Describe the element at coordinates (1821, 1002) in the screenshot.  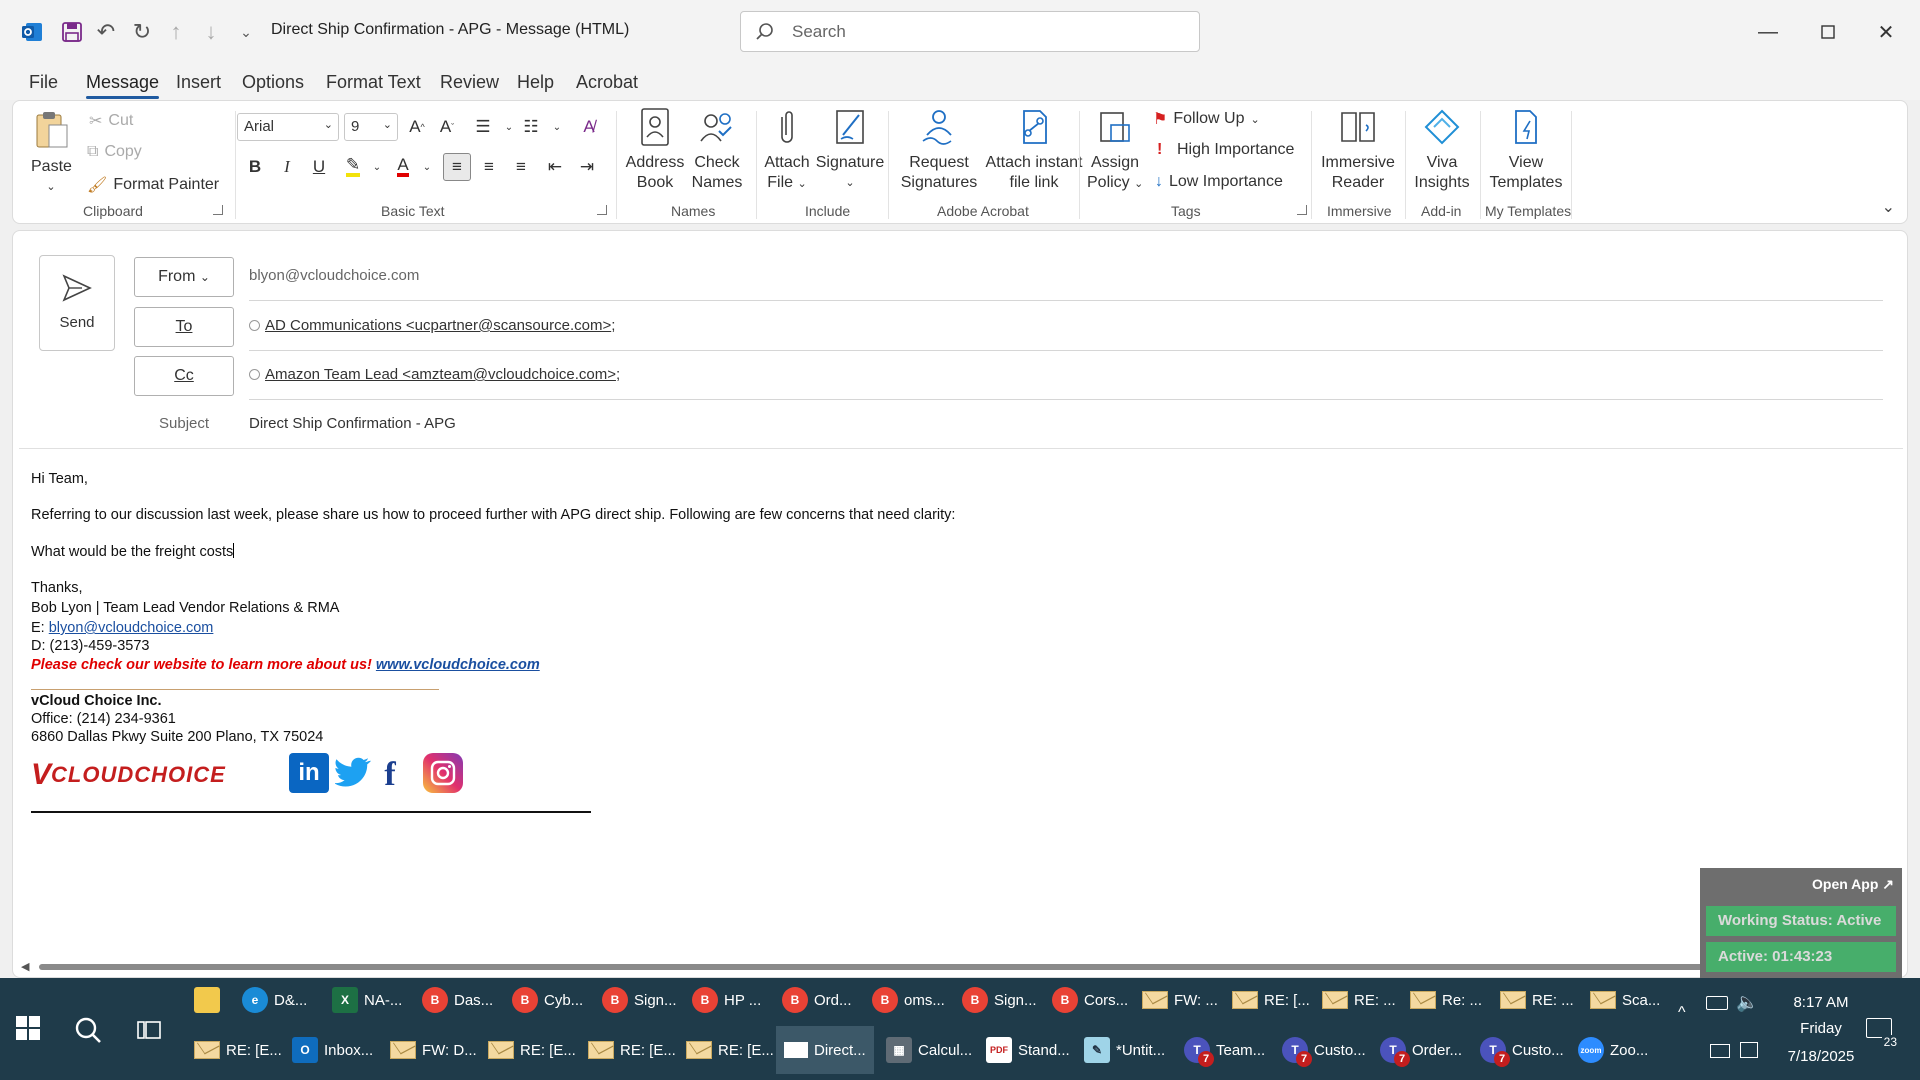
I see `clock-time: 8:17 AM` at that location.